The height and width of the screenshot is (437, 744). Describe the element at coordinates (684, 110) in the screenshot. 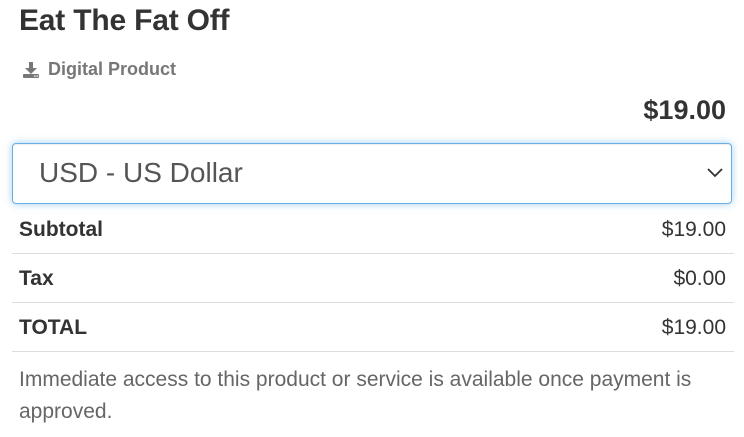

I see `product-price: $19.00` at that location.